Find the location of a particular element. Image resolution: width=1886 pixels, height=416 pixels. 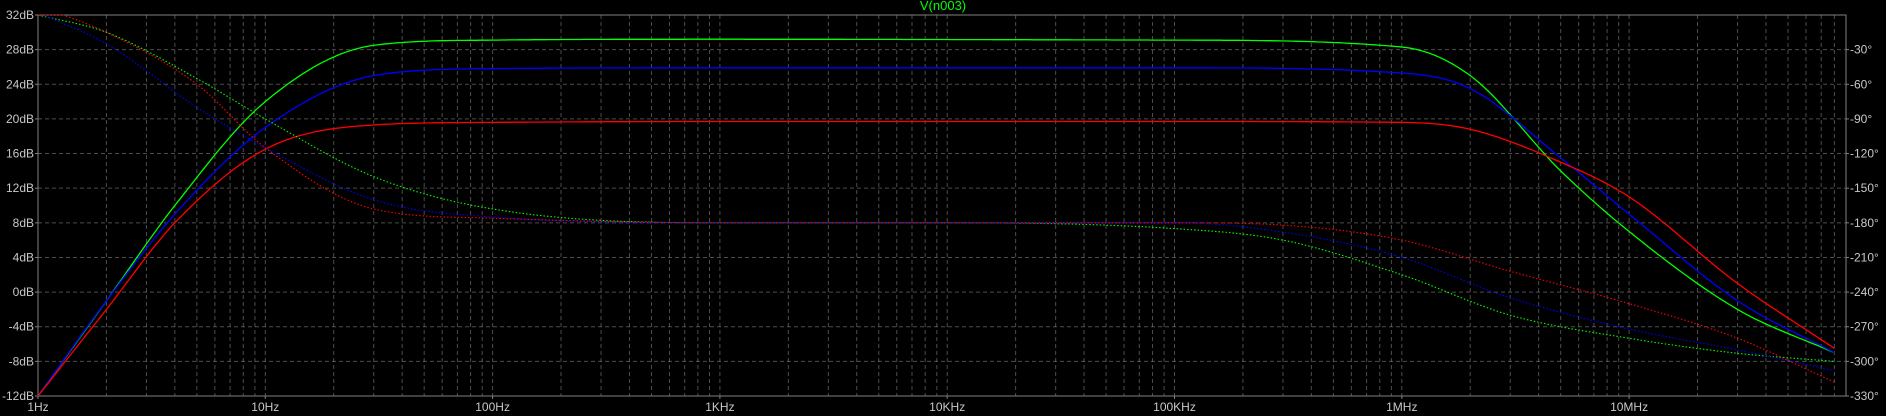

y-right-tick-label: -240° is located at coordinates (1864, 292).